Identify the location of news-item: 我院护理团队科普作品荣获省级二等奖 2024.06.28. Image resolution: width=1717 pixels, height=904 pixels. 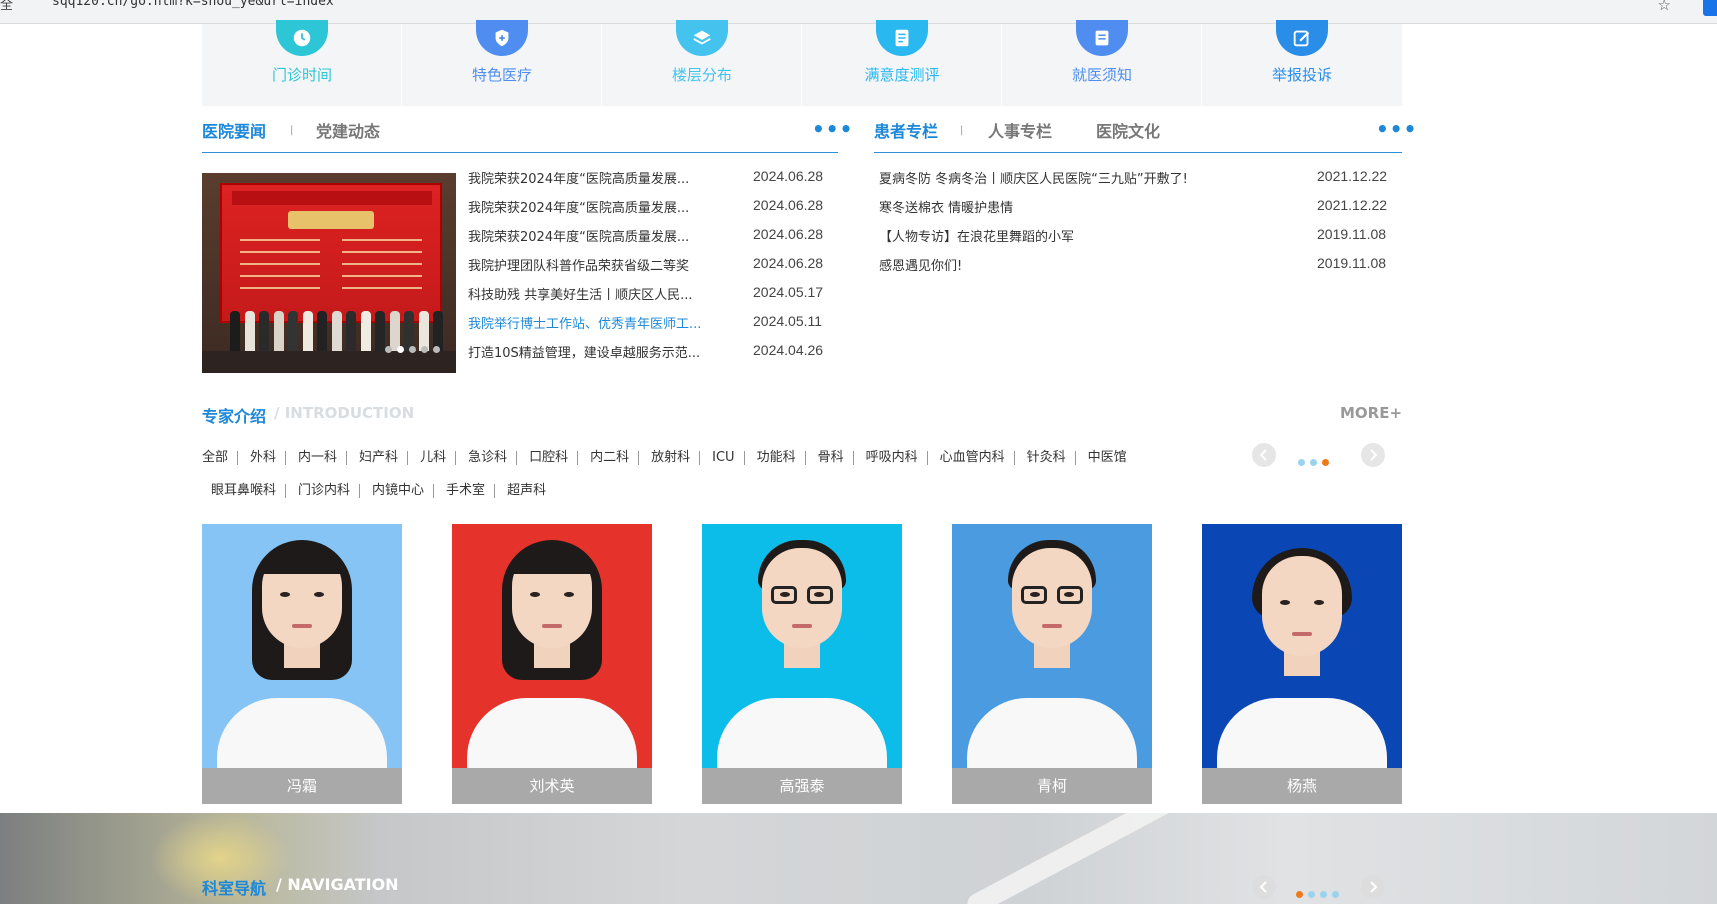
(653, 266).